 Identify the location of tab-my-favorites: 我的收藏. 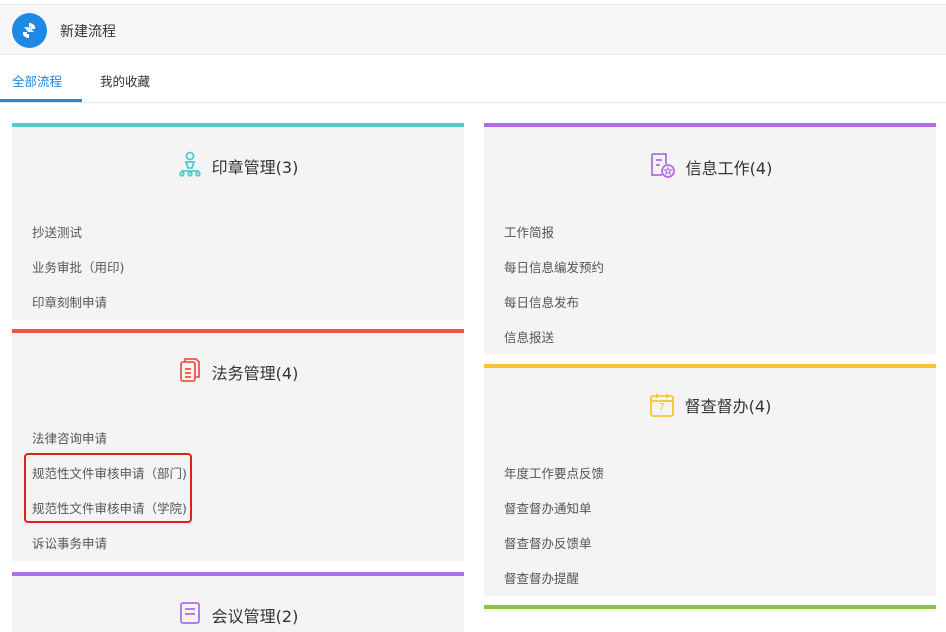
(125, 80).